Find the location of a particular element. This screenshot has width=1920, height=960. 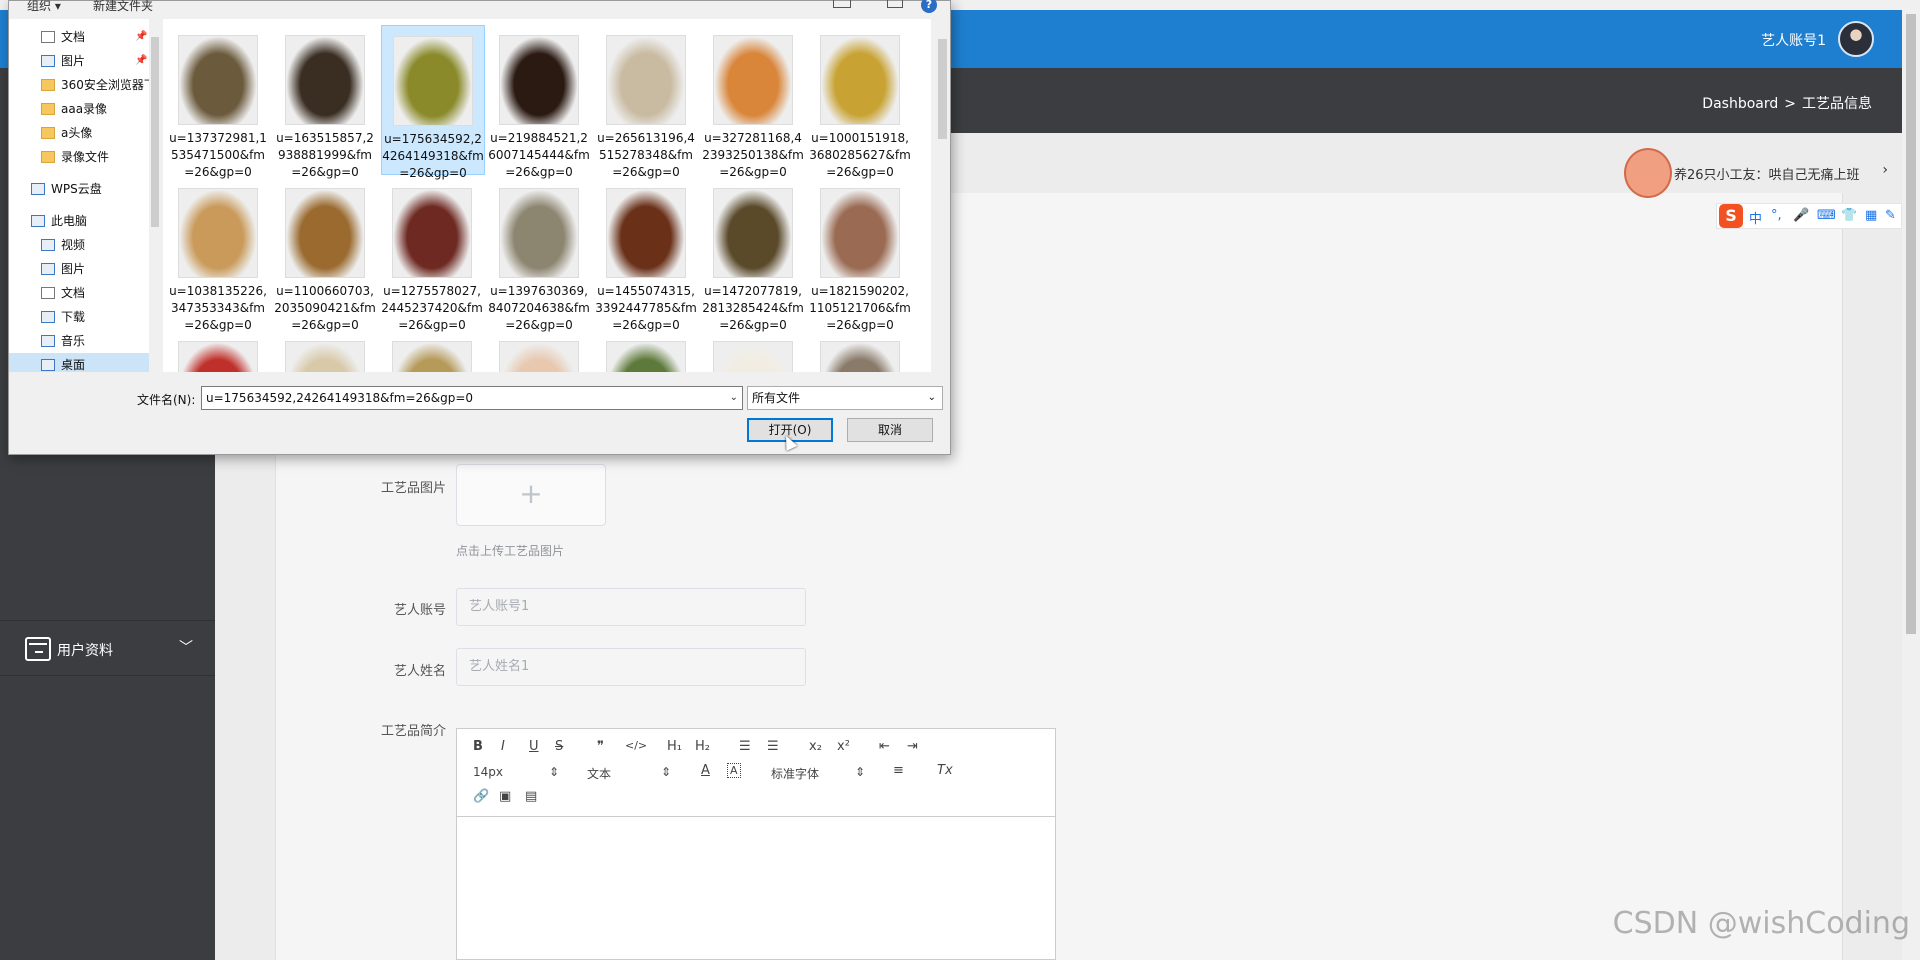

nav-item: 视频 is located at coordinates (84, 245).